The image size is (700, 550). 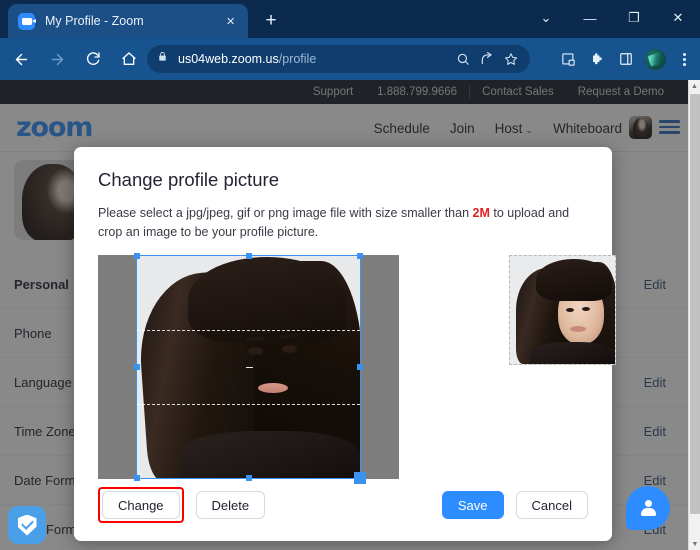 I want to click on page-scrollbar: ▲ ▼, so click(x=694, y=315).